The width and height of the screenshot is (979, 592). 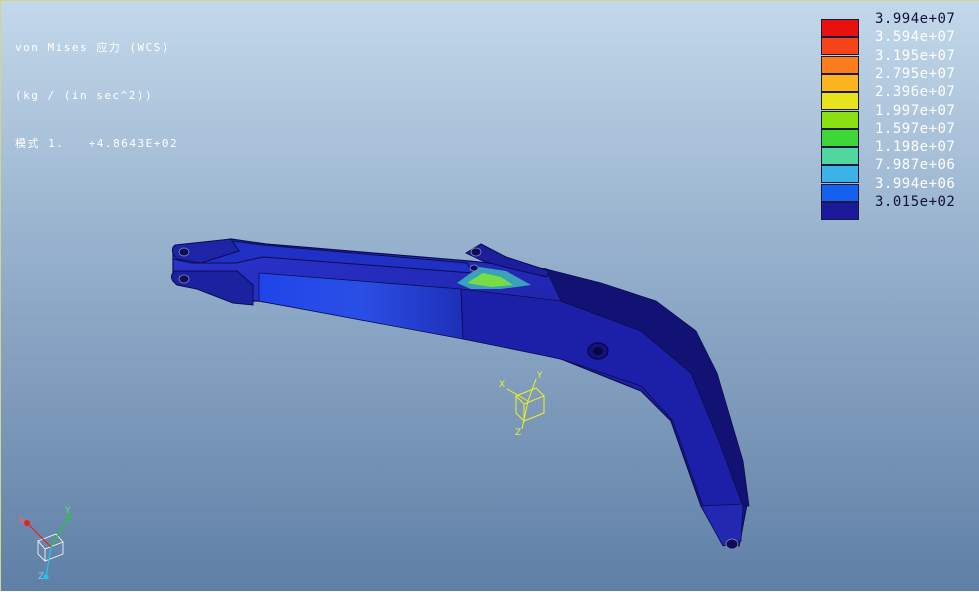 I want to click on view-orientation-triad, so click(x=47, y=547).